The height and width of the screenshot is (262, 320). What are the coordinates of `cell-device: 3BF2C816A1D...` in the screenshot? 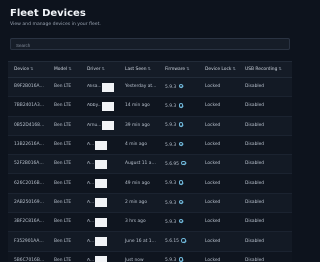 It's located at (28, 222).